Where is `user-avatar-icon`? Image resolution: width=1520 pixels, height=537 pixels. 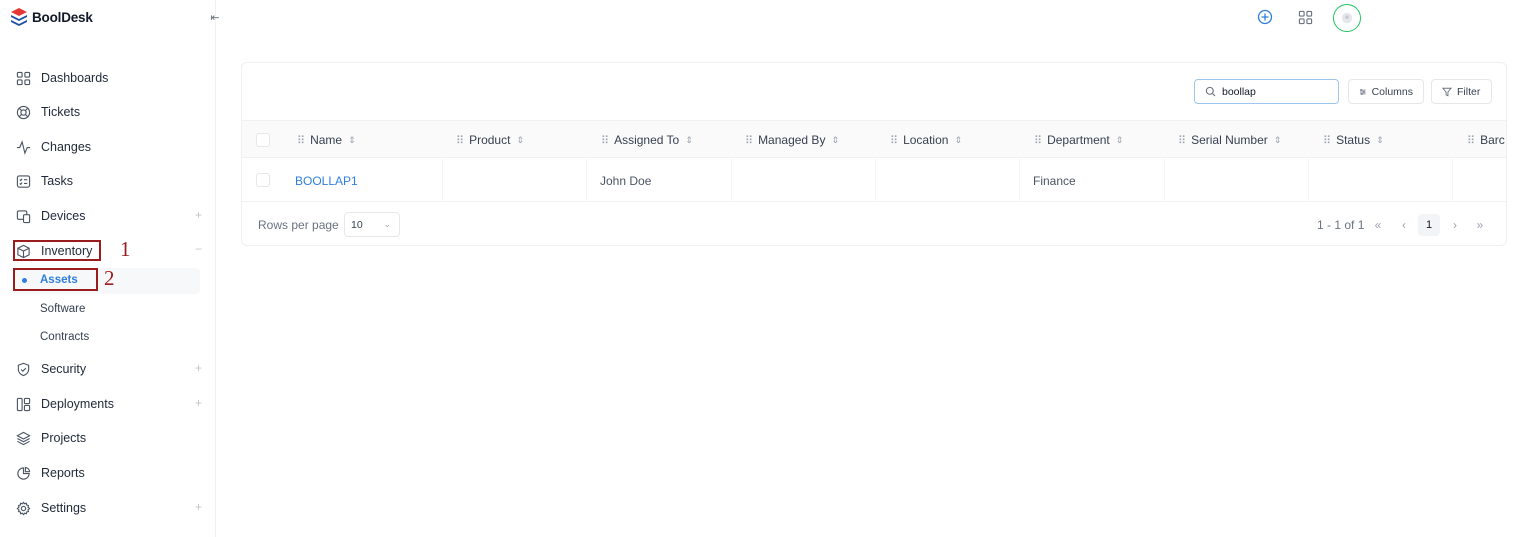 user-avatar-icon is located at coordinates (1347, 18).